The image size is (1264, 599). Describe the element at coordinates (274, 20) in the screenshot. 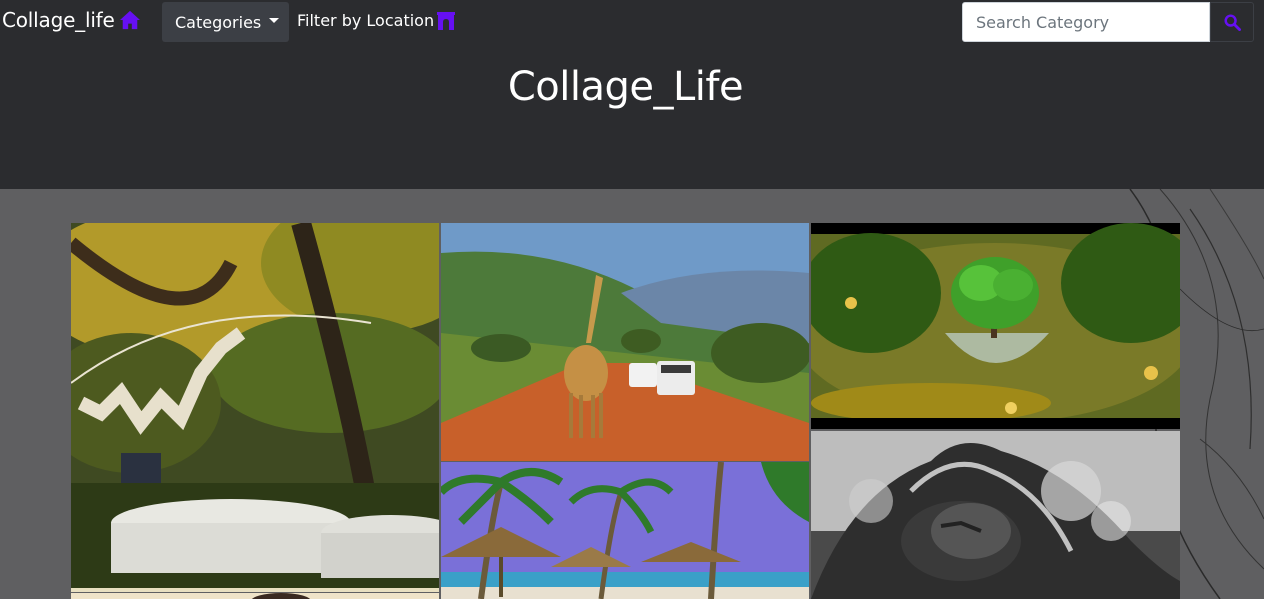

I see `caret-down-icon` at that location.